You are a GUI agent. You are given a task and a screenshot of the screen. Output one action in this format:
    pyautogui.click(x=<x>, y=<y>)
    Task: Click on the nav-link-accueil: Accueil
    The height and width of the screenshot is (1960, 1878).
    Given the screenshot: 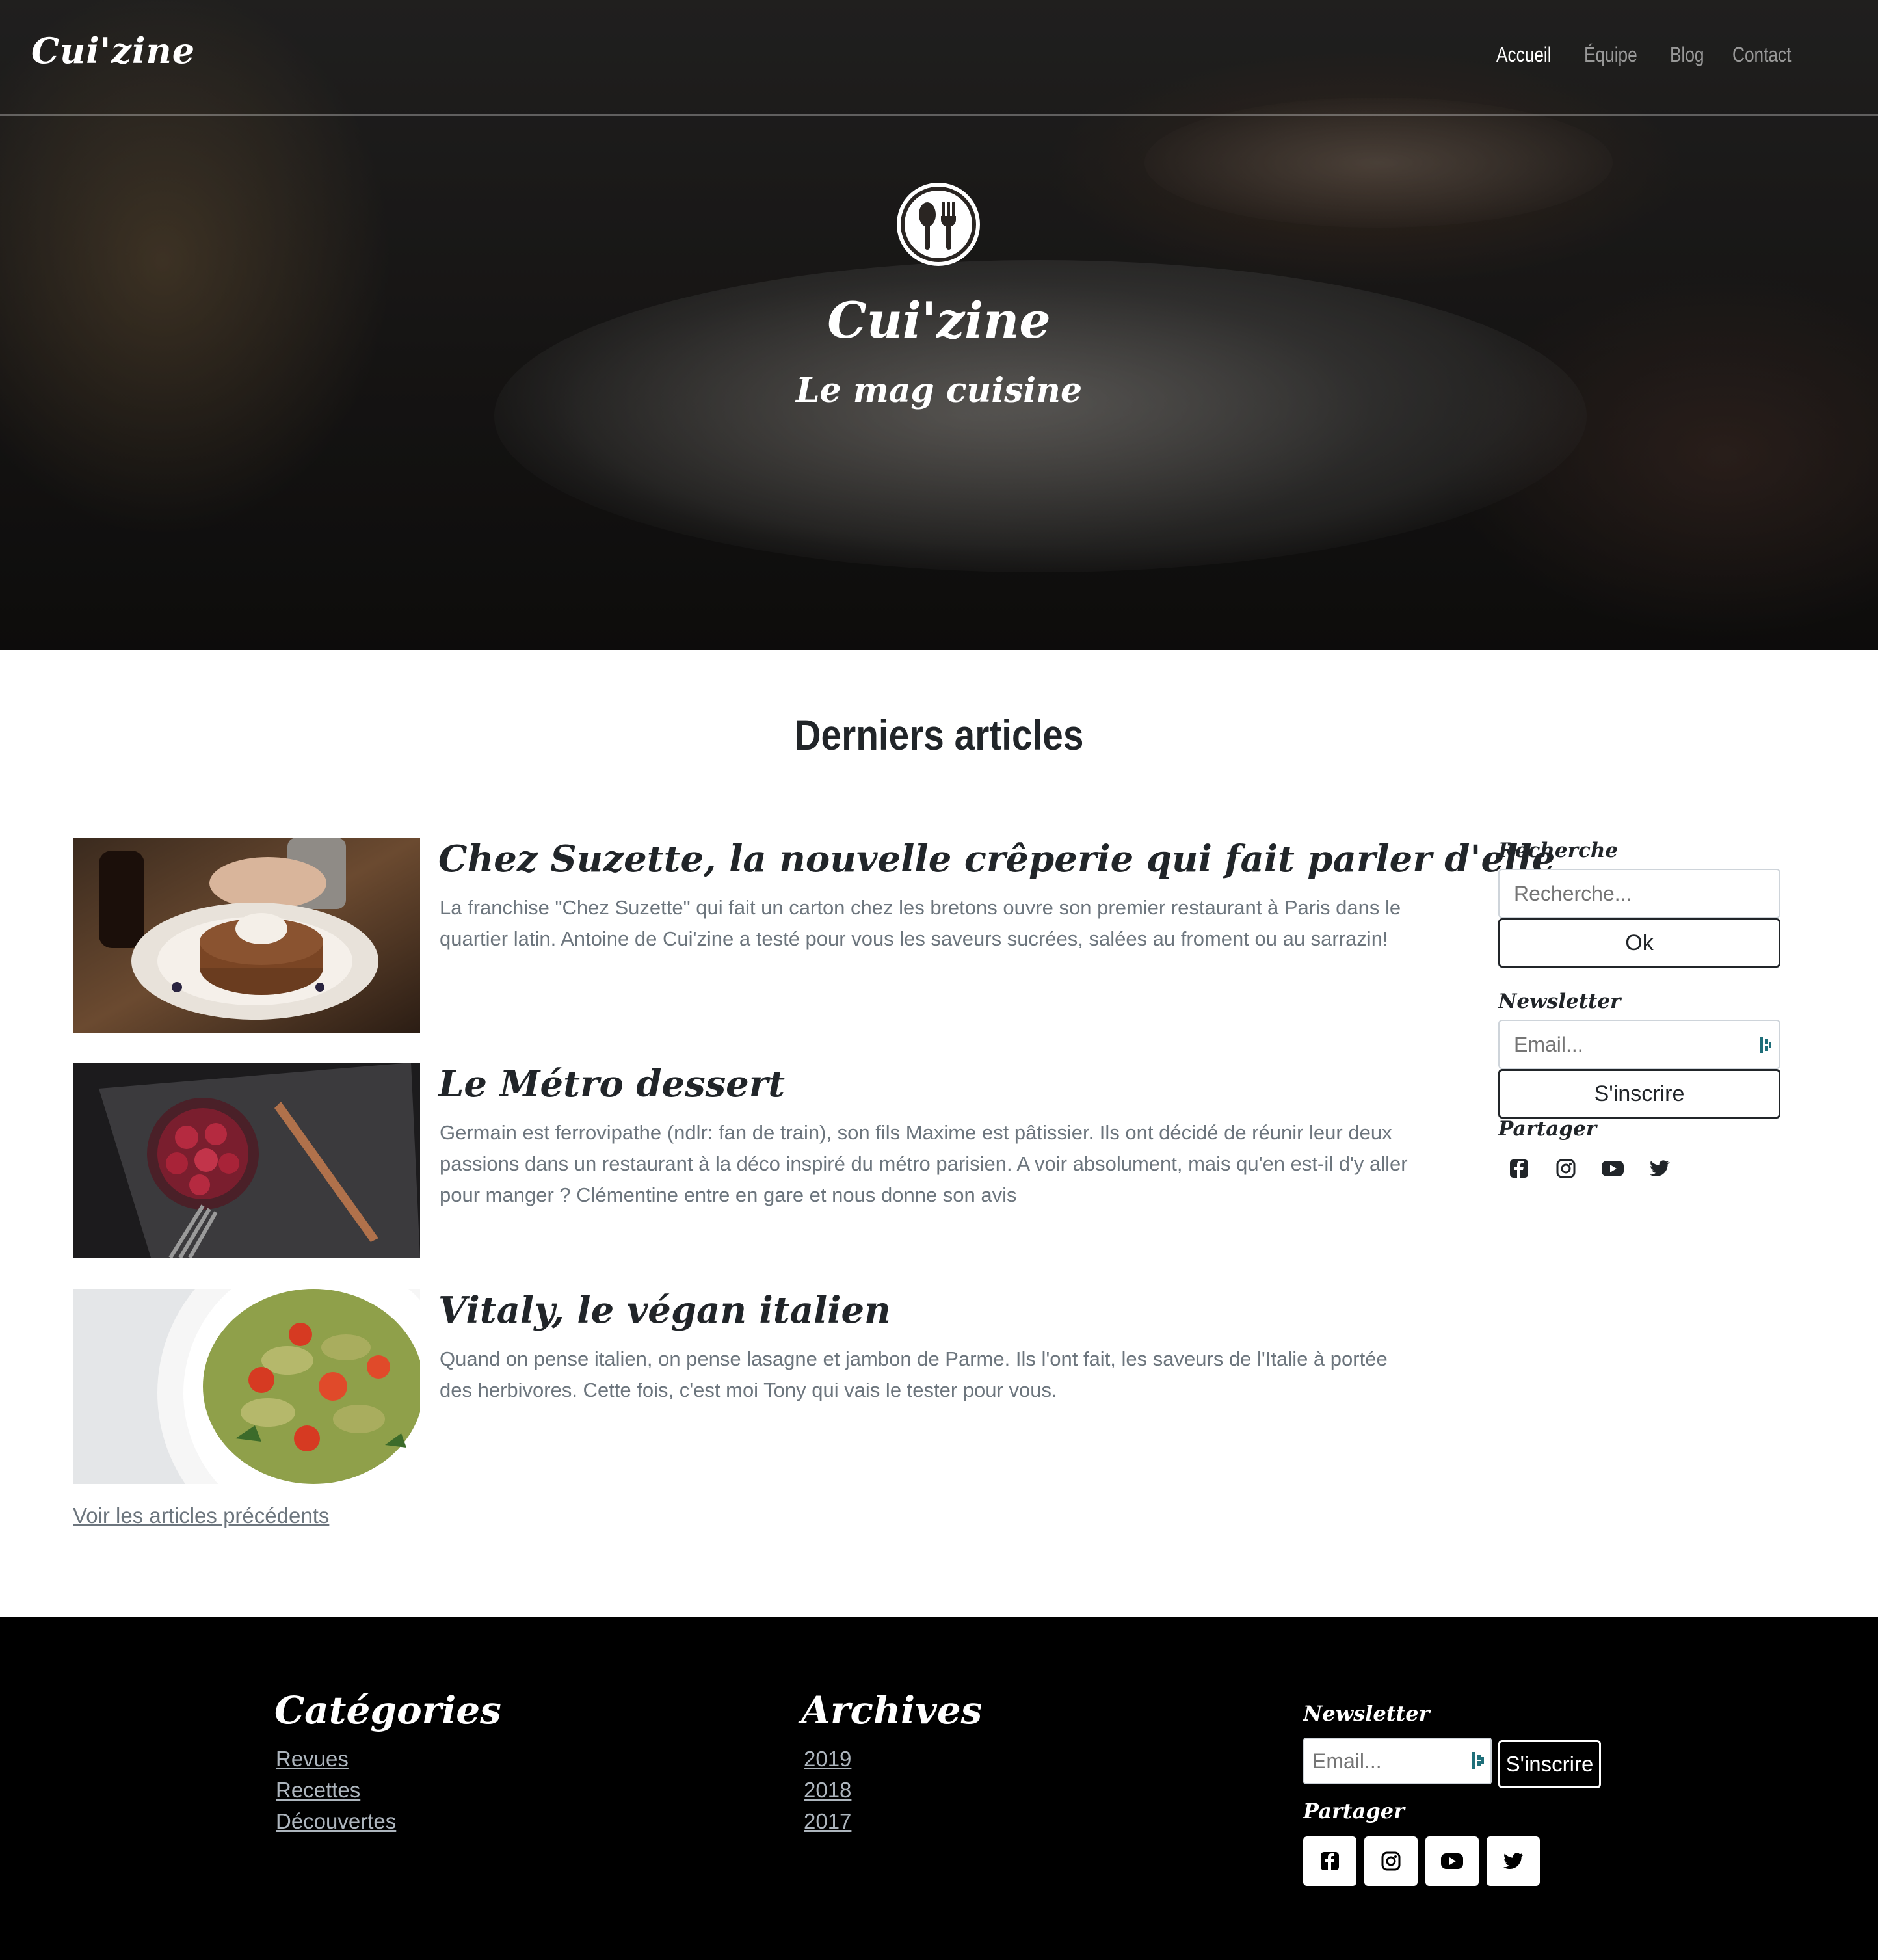 What is the action you would take?
    pyautogui.click(x=1524, y=55)
    